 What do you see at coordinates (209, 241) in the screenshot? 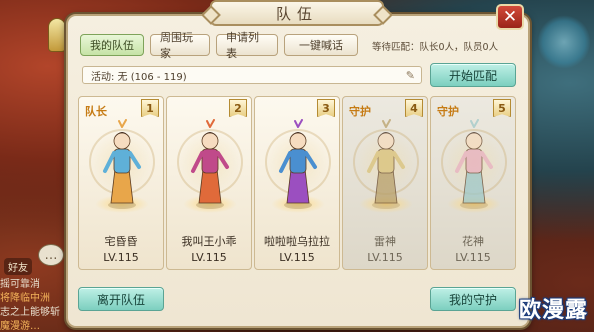
I see `member-name: 我叫王小乖` at bounding box center [209, 241].